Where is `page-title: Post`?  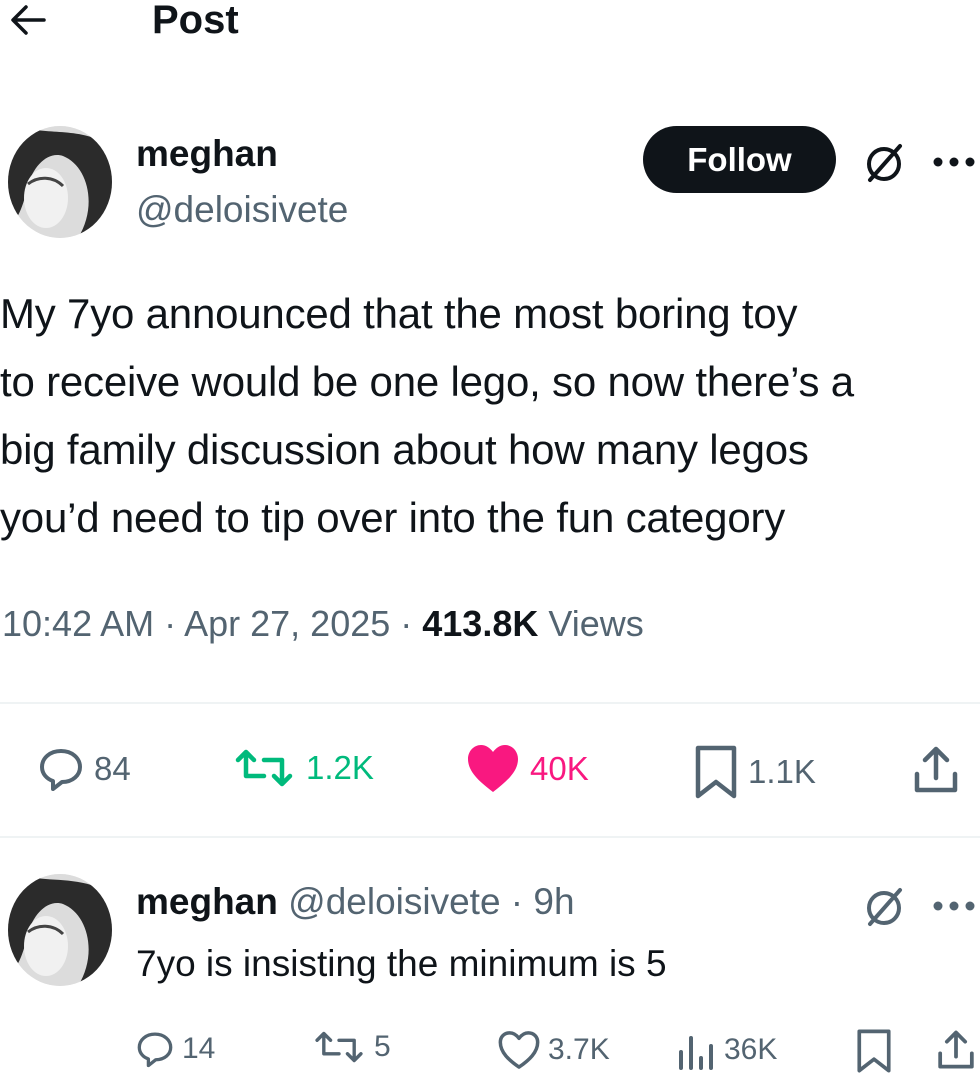 page-title: Post is located at coordinates (195, 21).